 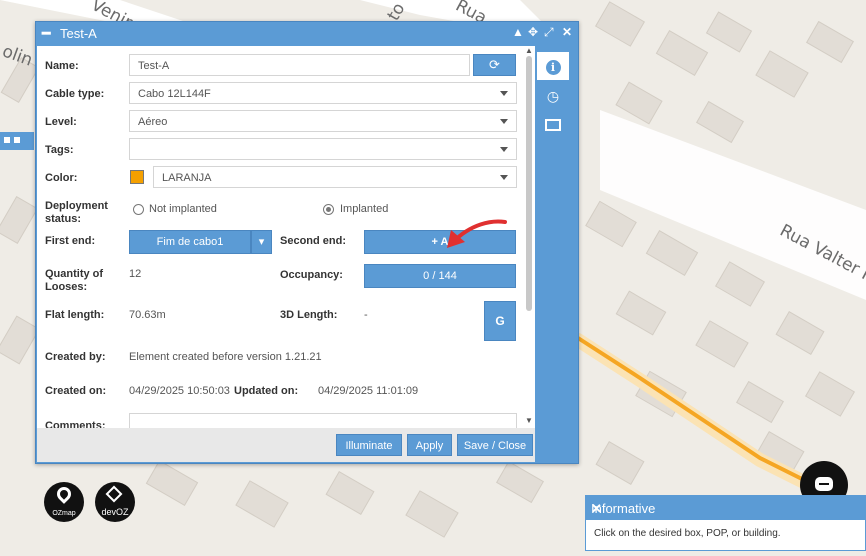 What do you see at coordinates (323, 93) in the screenshot?
I see `cable-type-select: Cabo 12L144F` at bounding box center [323, 93].